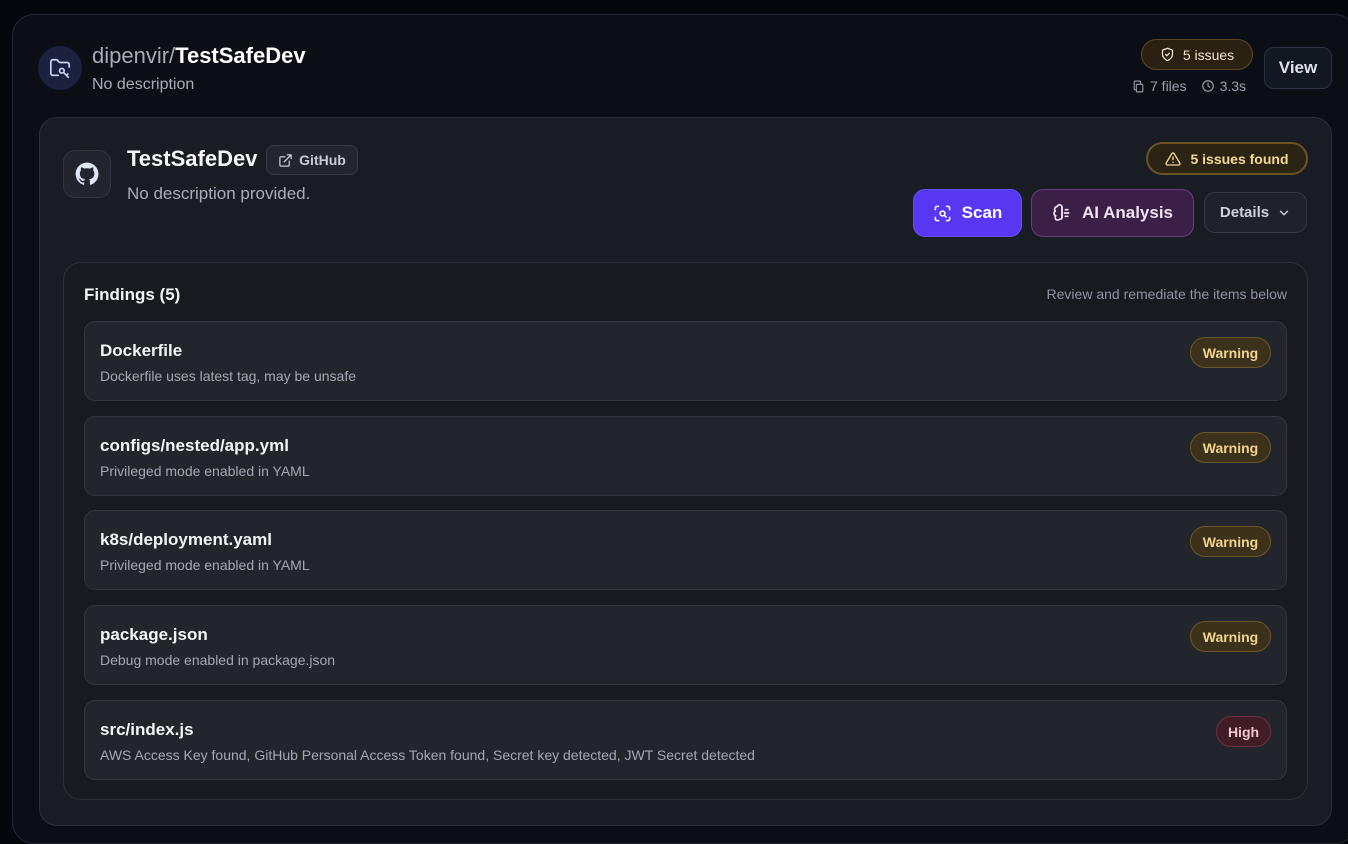 The height and width of the screenshot is (844, 1348). Describe the element at coordinates (982, 212) in the screenshot. I see `scan-label: Scan` at that location.